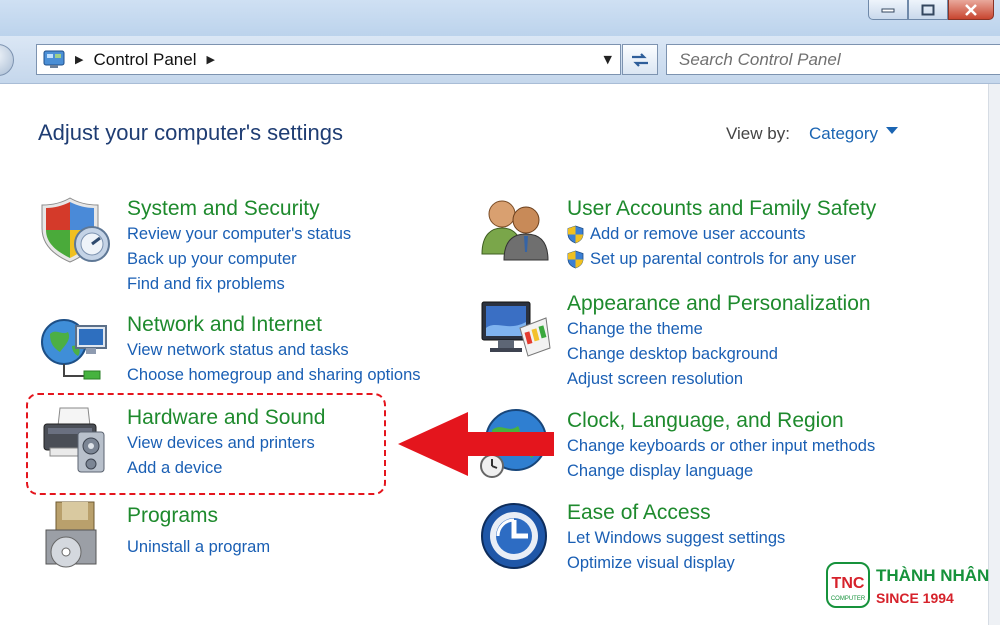  I want to click on maximize-icon, so click(928, 9).